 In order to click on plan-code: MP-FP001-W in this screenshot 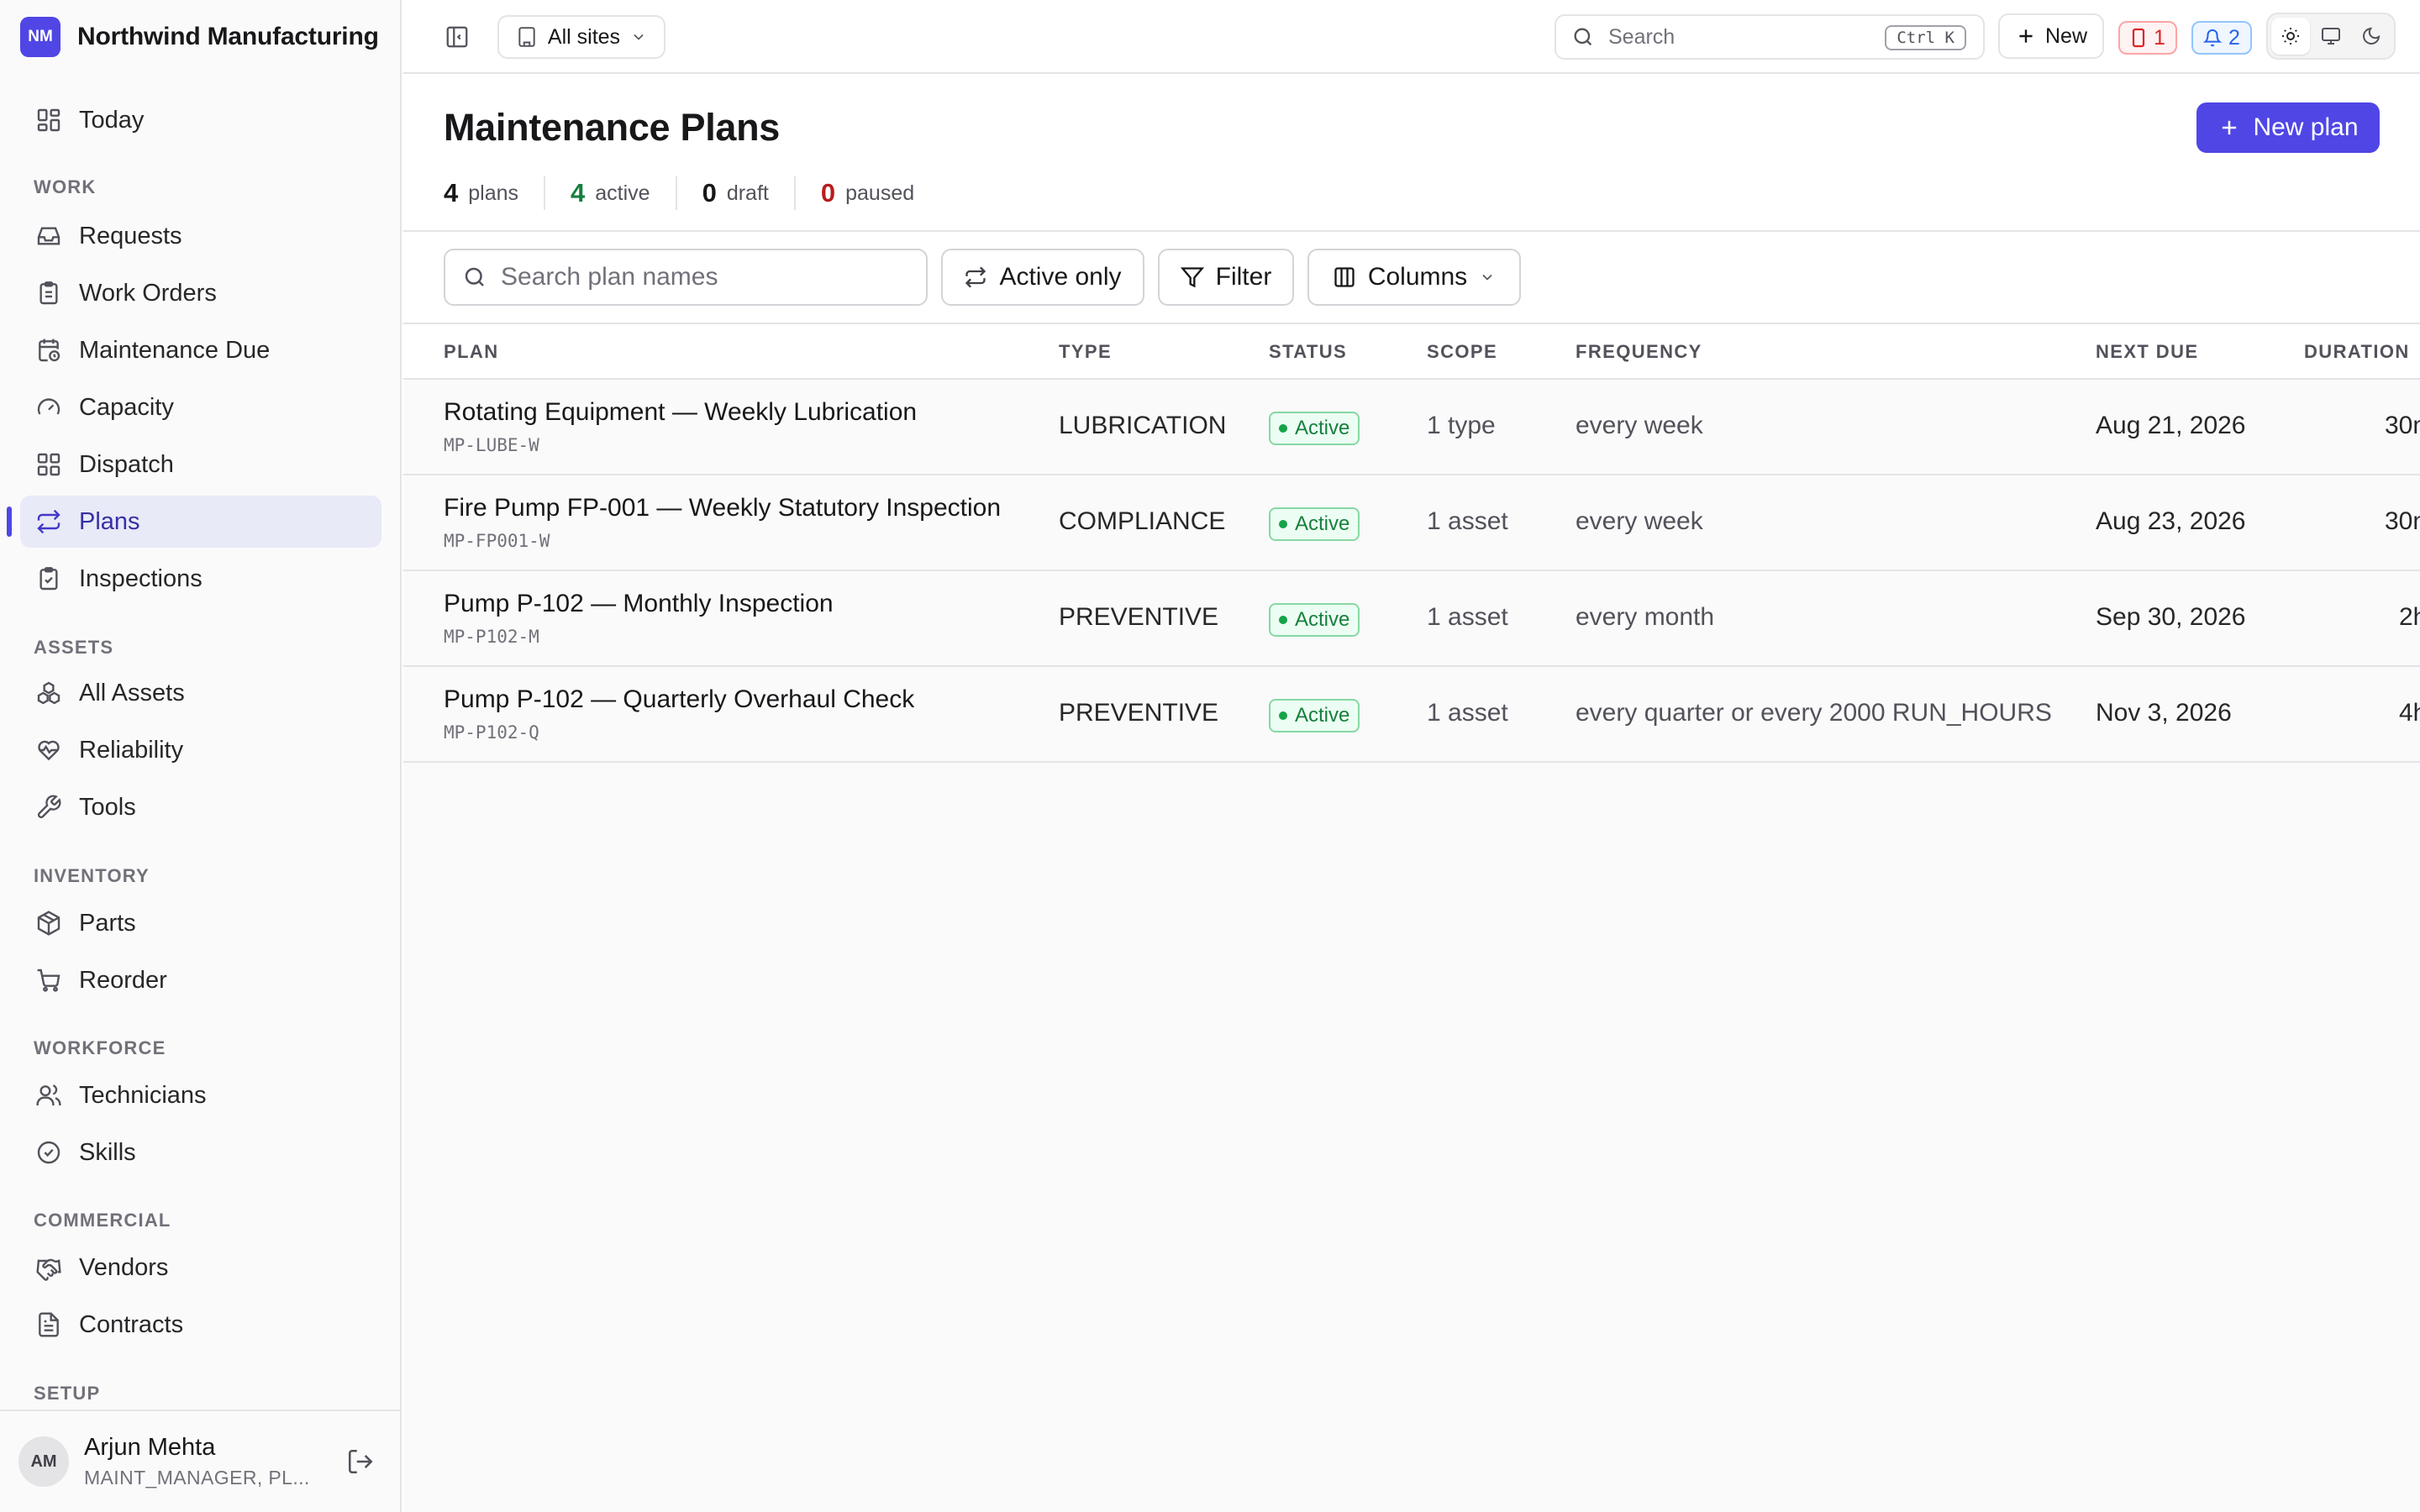, I will do `click(497, 541)`.